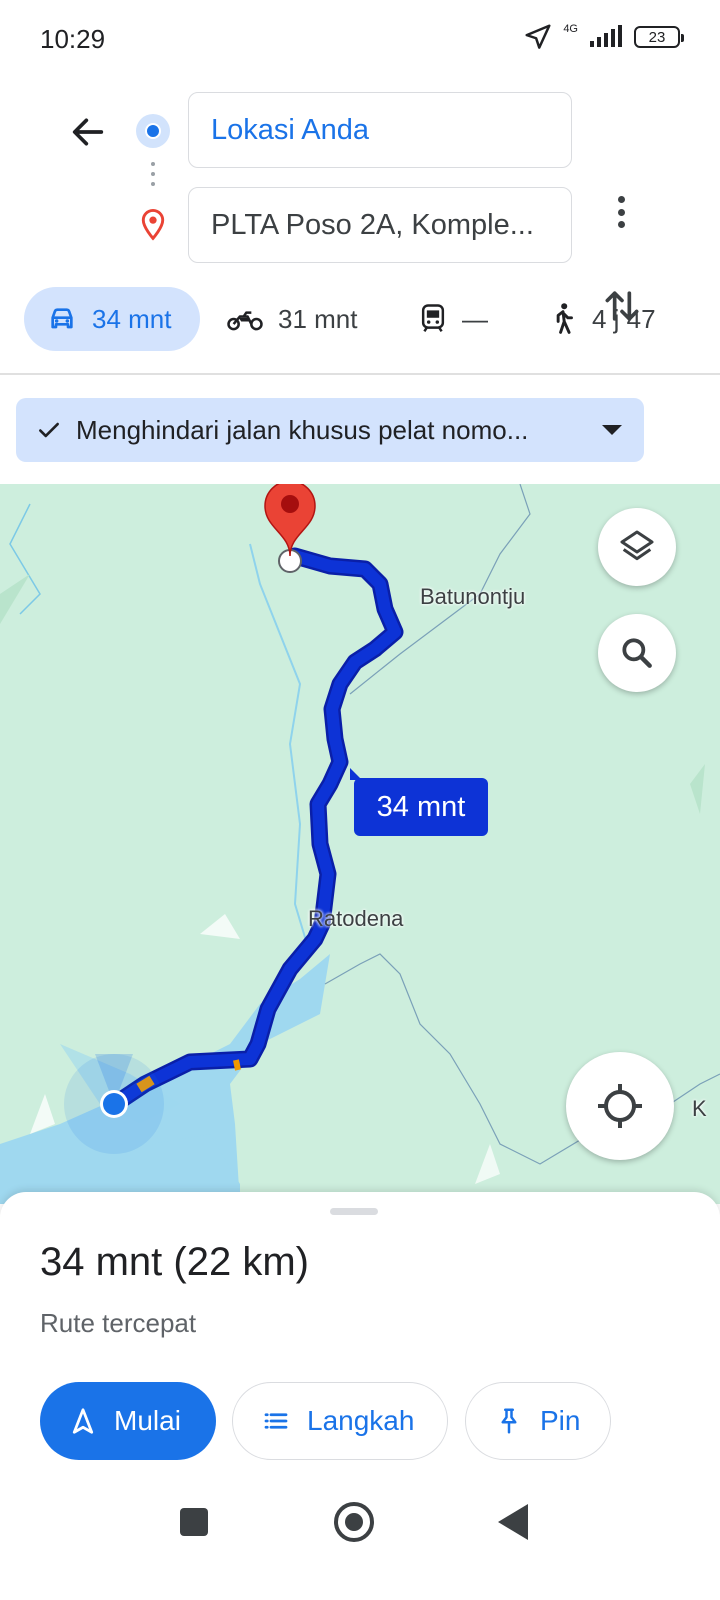 The height and width of the screenshot is (1600, 720). Describe the element at coordinates (621, 212) in the screenshot. I see `more-options-button` at that location.